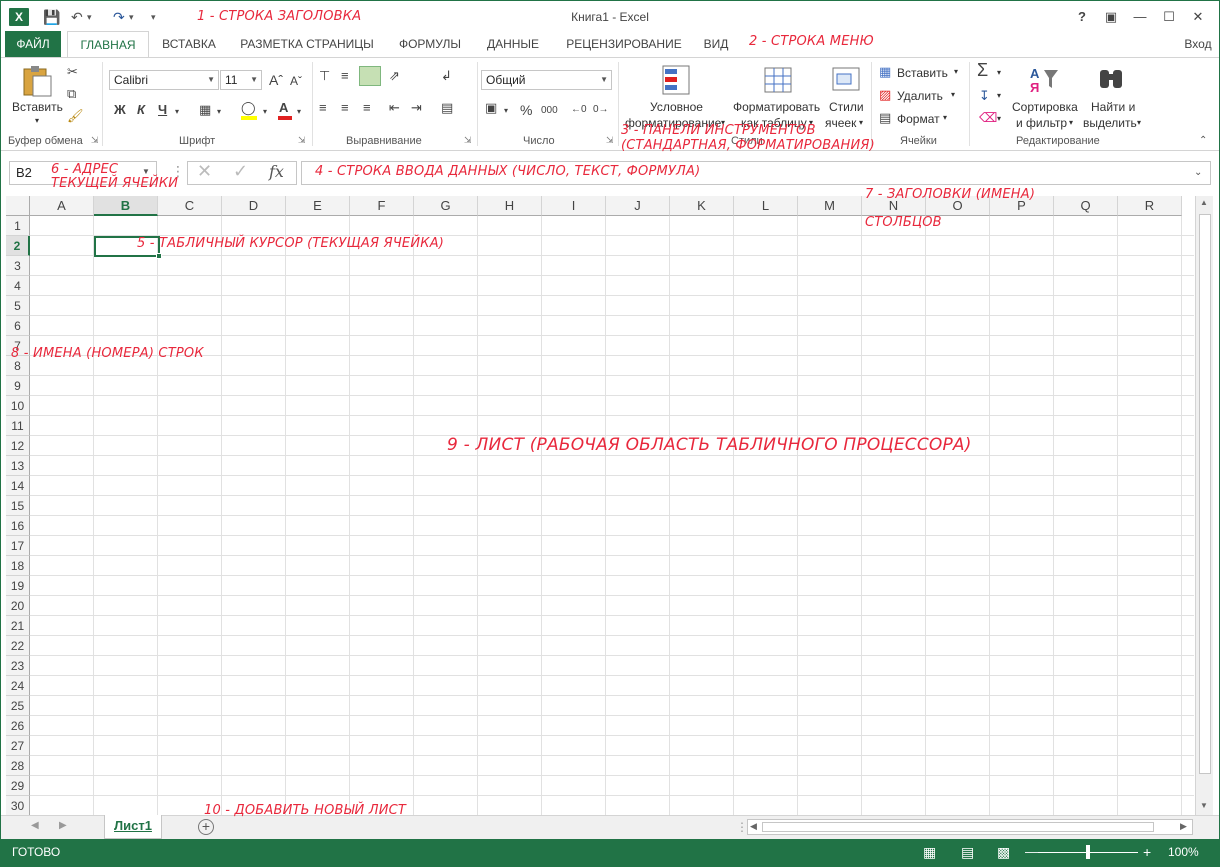 The image size is (1220, 867). What do you see at coordinates (318, 206) in the screenshot?
I see `column-header-e: E` at bounding box center [318, 206].